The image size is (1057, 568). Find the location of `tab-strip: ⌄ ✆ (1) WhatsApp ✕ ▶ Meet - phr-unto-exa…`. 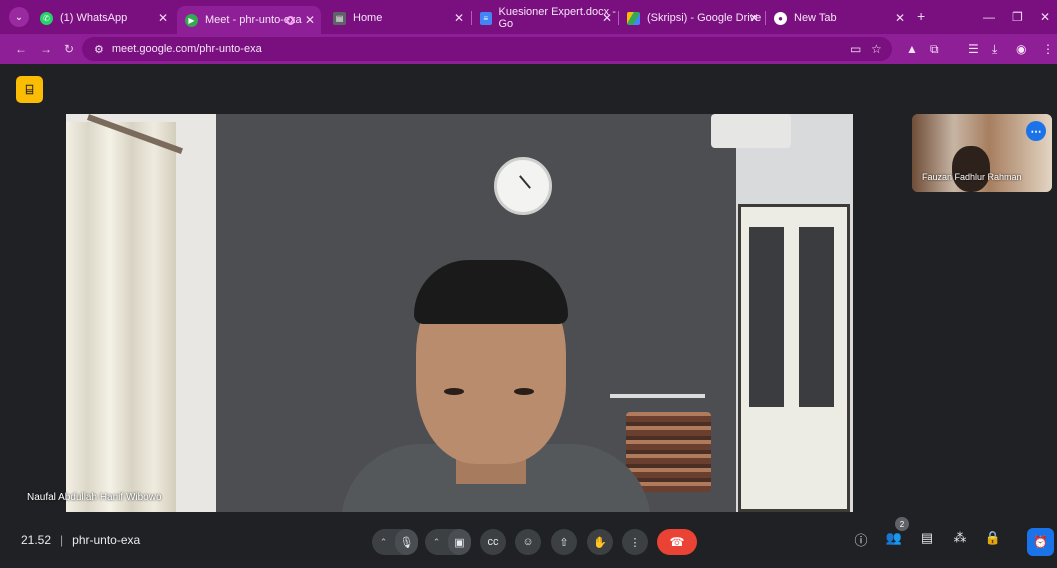

tab-strip: ⌄ ✆ (1) WhatsApp ✕ ▶ Meet - phr-unto-exa… is located at coordinates (528, 17).